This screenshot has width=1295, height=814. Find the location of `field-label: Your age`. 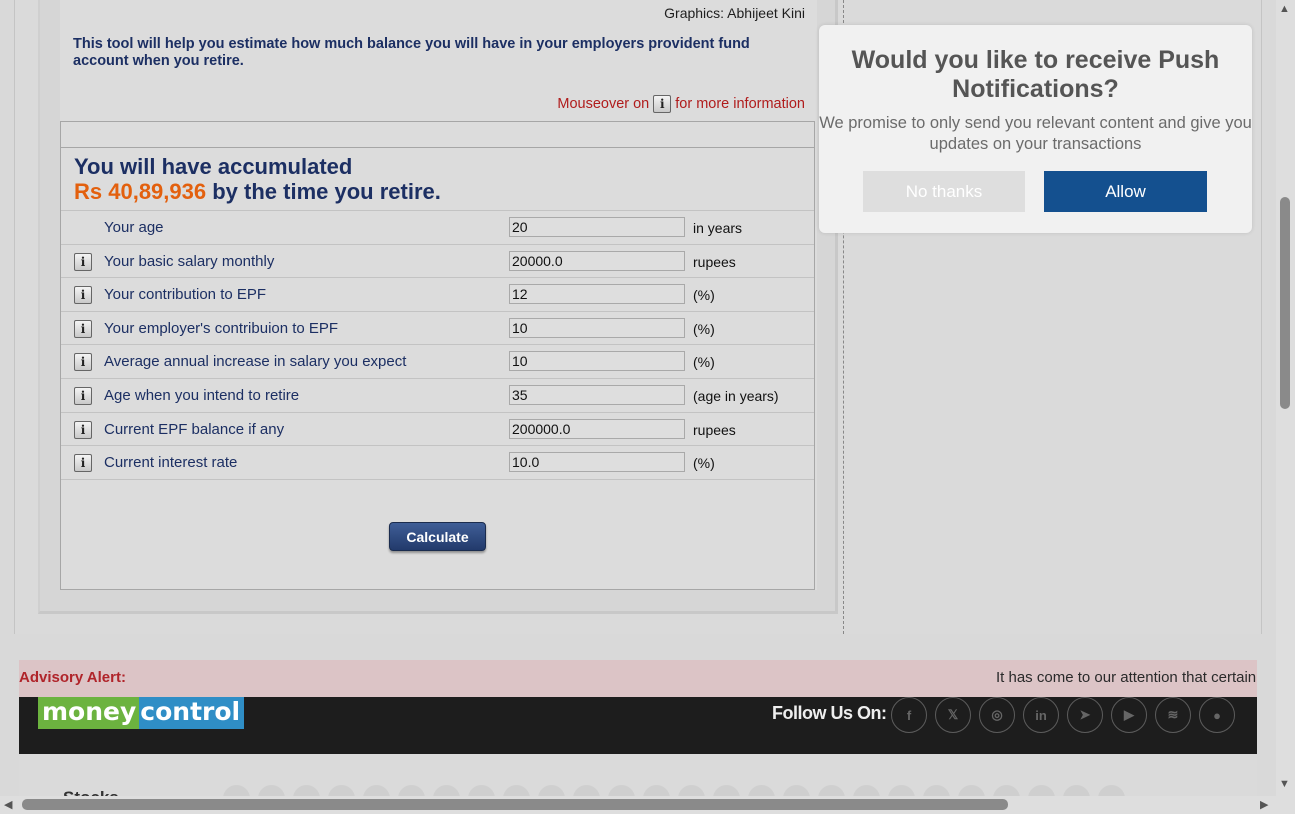

field-label: Your age is located at coordinates (134, 227).